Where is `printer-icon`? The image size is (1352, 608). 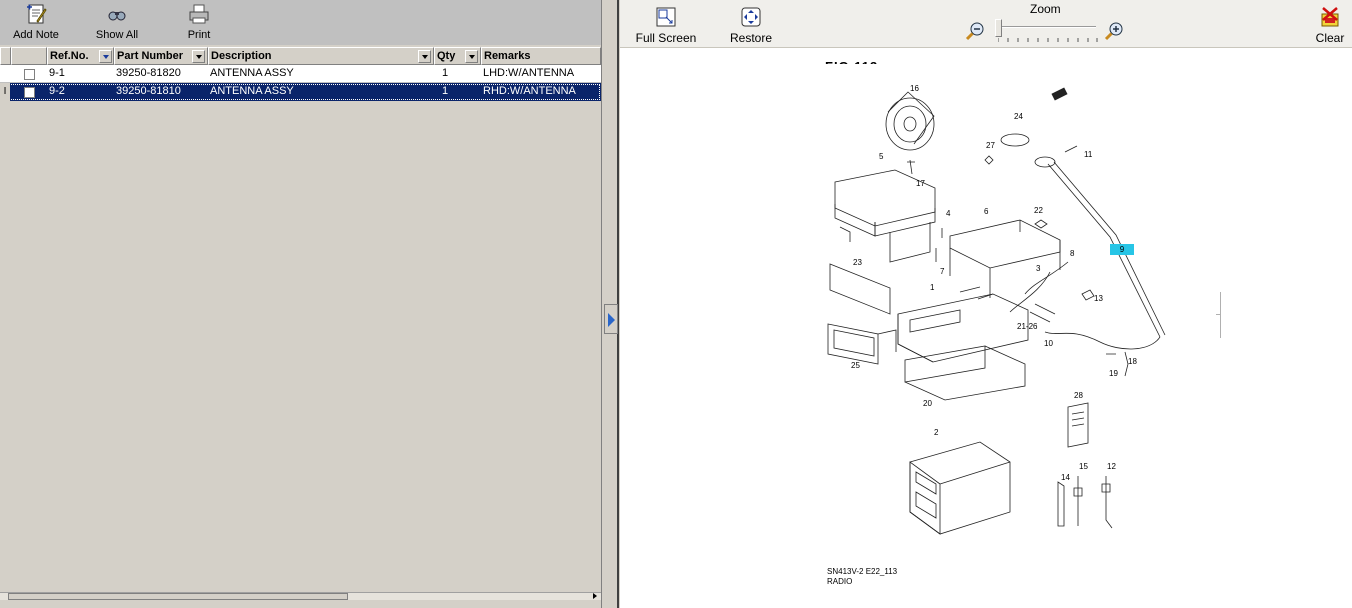
printer-icon is located at coordinates (199, 14).